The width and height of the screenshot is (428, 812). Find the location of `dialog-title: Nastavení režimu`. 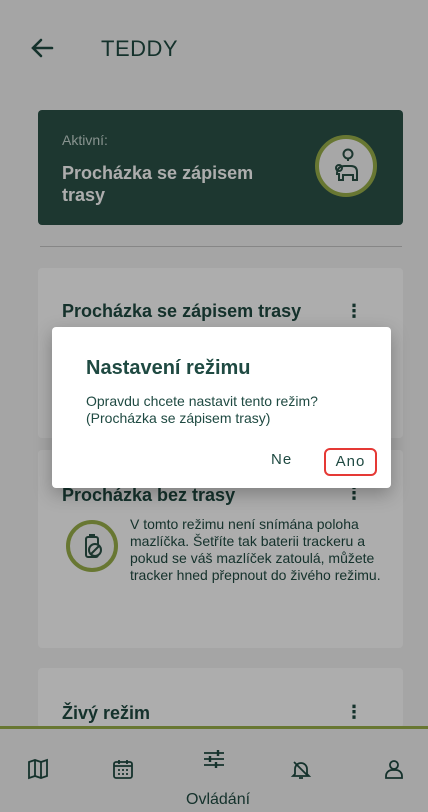

dialog-title: Nastavení režimu is located at coordinates (168, 368).